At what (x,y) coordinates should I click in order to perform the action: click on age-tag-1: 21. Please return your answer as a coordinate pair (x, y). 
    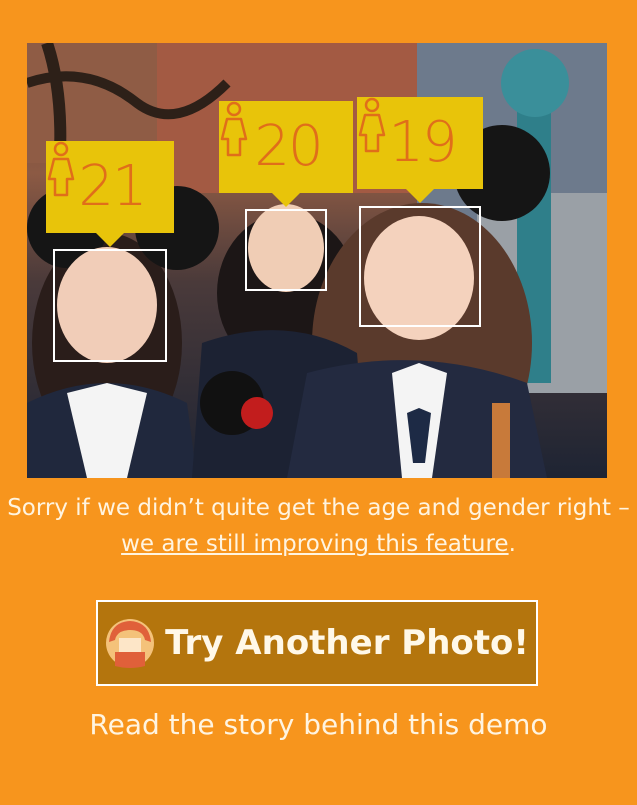
    Looking at the image, I should click on (110, 194).